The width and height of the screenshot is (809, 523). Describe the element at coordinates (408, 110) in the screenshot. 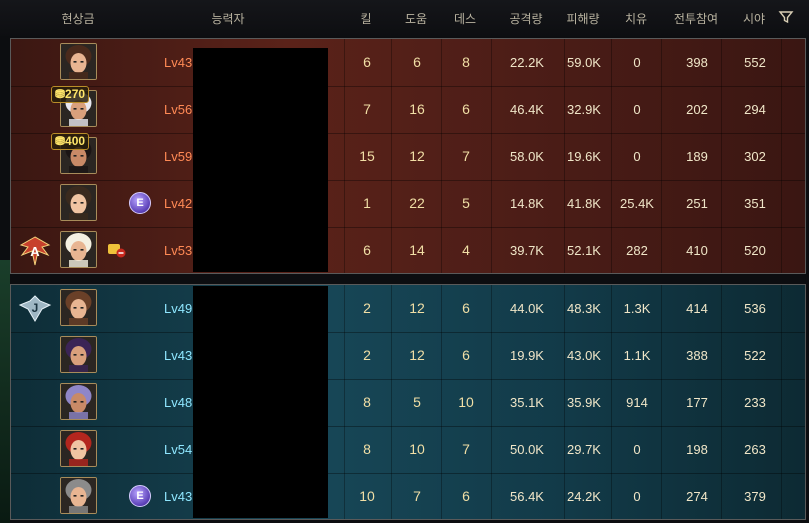

I see `red-player-row: ⛃270 Lv56 7 16 6 46.4K 32.9K 0 202 294` at that location.